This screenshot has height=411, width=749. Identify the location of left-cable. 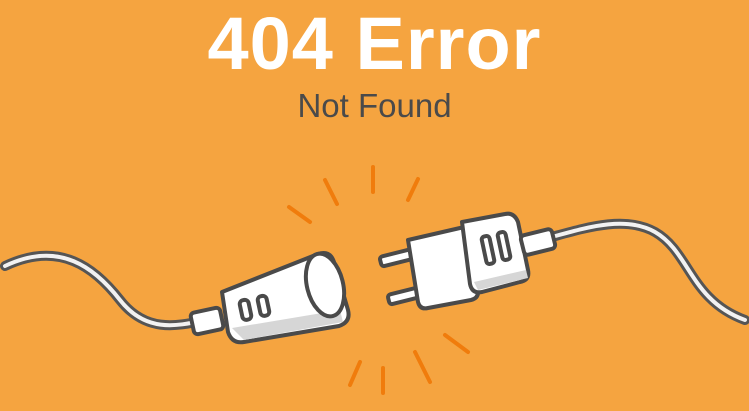
(105, 290).